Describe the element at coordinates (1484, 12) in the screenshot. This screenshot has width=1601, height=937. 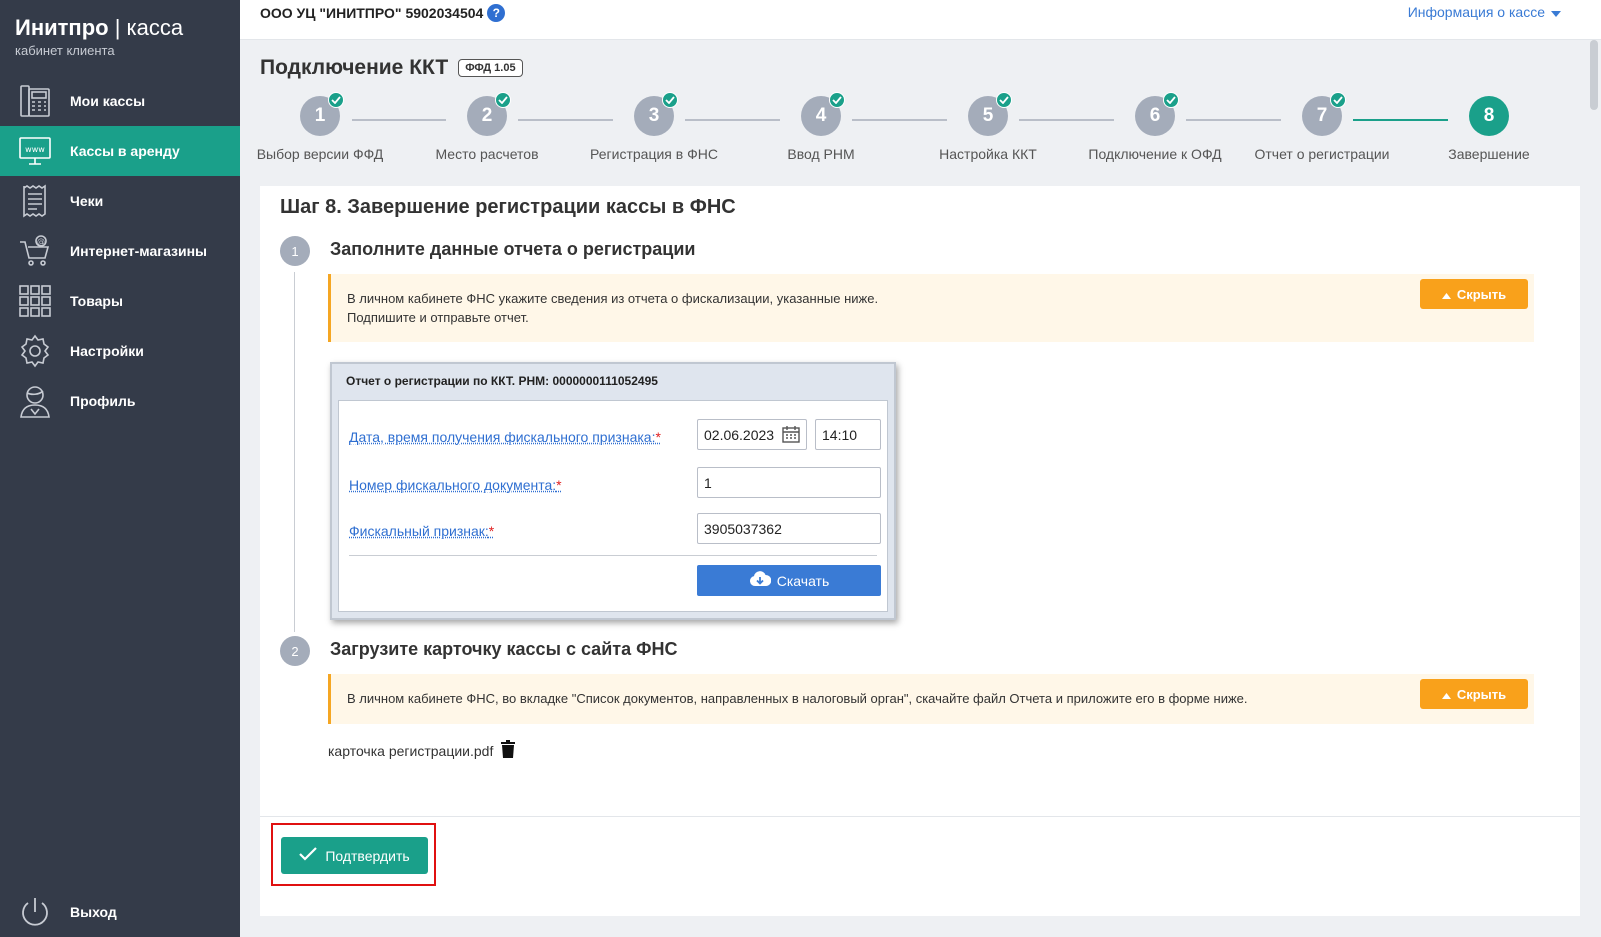
I see `kkt-info-dropdown: Информация о кассе` at that location.